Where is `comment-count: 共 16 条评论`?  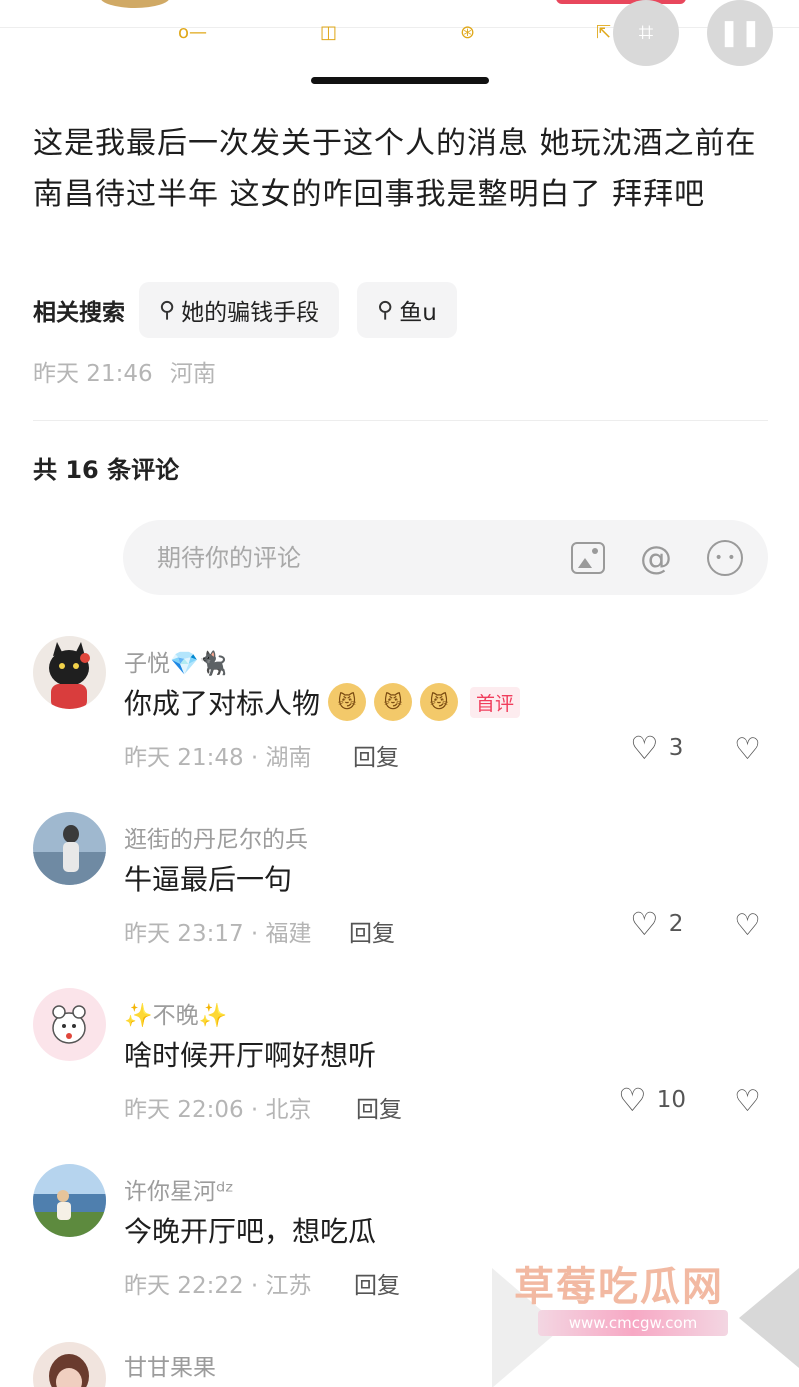 comment-count: 共 16 条评论 is located at coordinates (106, 470).